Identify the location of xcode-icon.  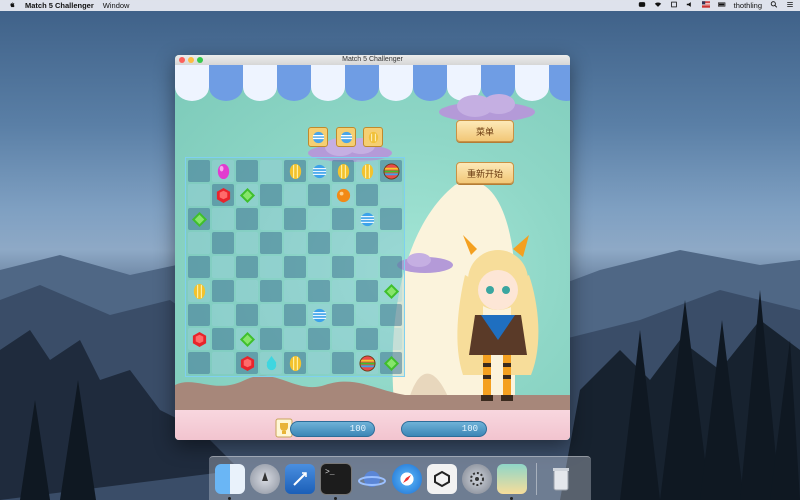
(300, 478).